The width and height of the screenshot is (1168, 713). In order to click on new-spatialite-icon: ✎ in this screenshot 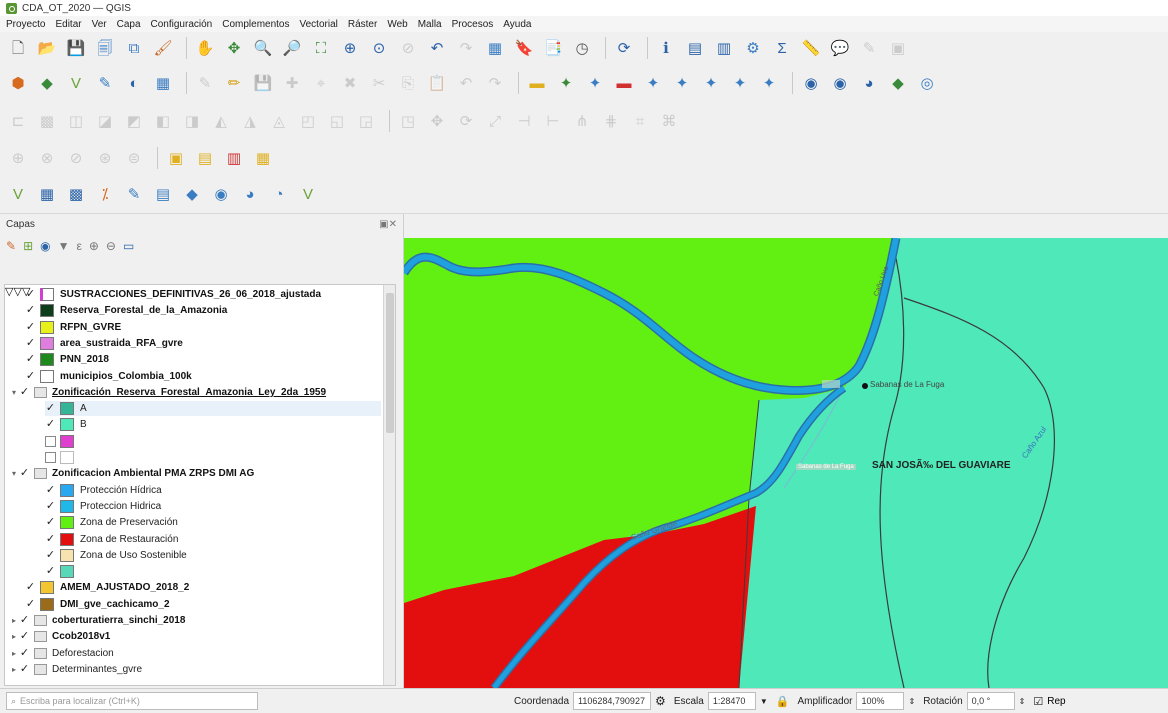, I will do `click(105, 83)`.